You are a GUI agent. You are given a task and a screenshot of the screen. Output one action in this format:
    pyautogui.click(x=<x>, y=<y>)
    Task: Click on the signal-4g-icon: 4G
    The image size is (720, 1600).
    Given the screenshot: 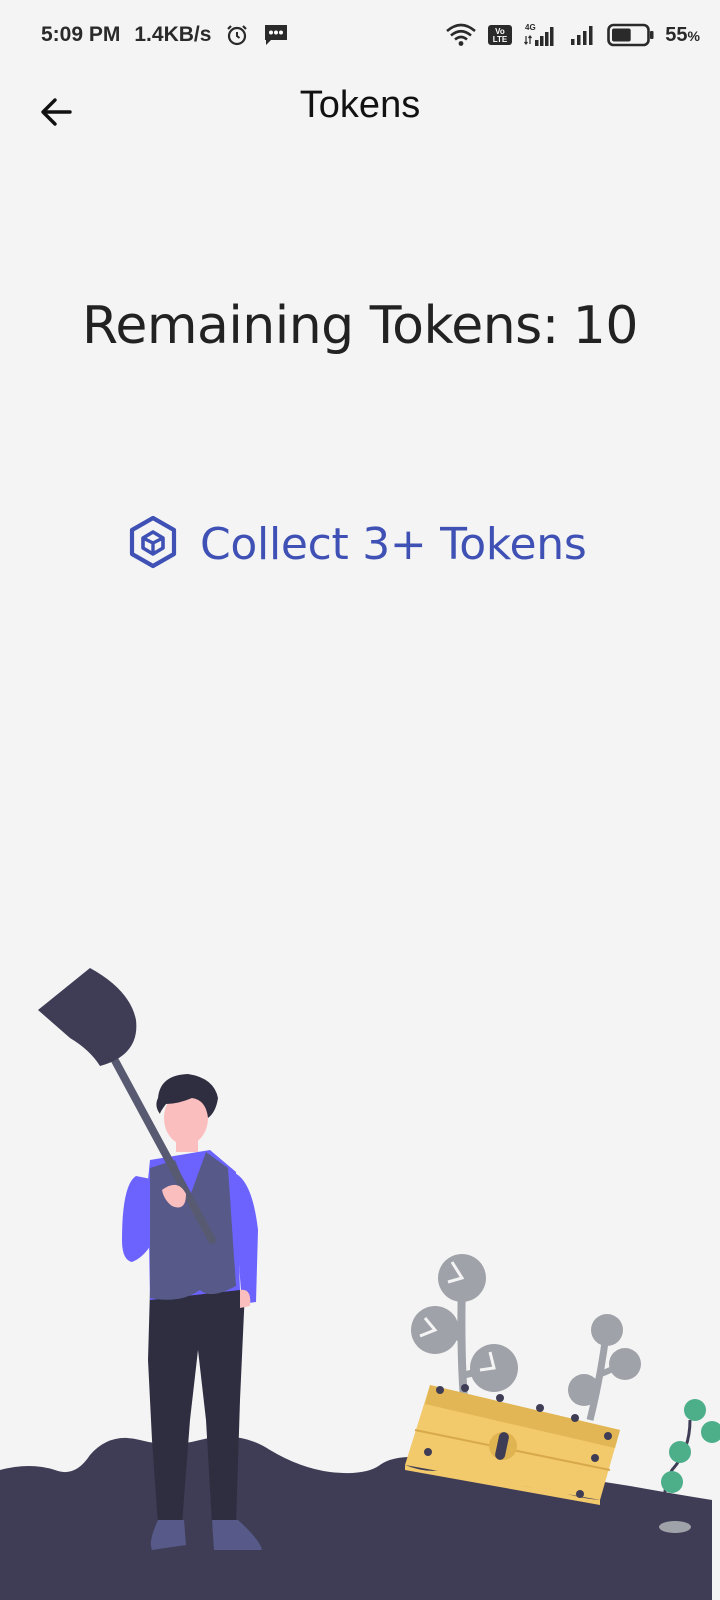 What is the action you would take?
    pyautogui.click(x=541, y=35)
    